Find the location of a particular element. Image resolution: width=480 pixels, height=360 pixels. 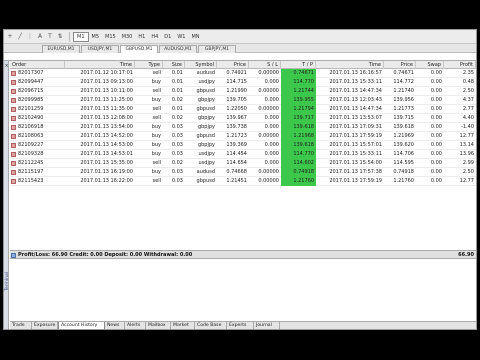

column-header-price: Price is located at coordinates (233, 65).